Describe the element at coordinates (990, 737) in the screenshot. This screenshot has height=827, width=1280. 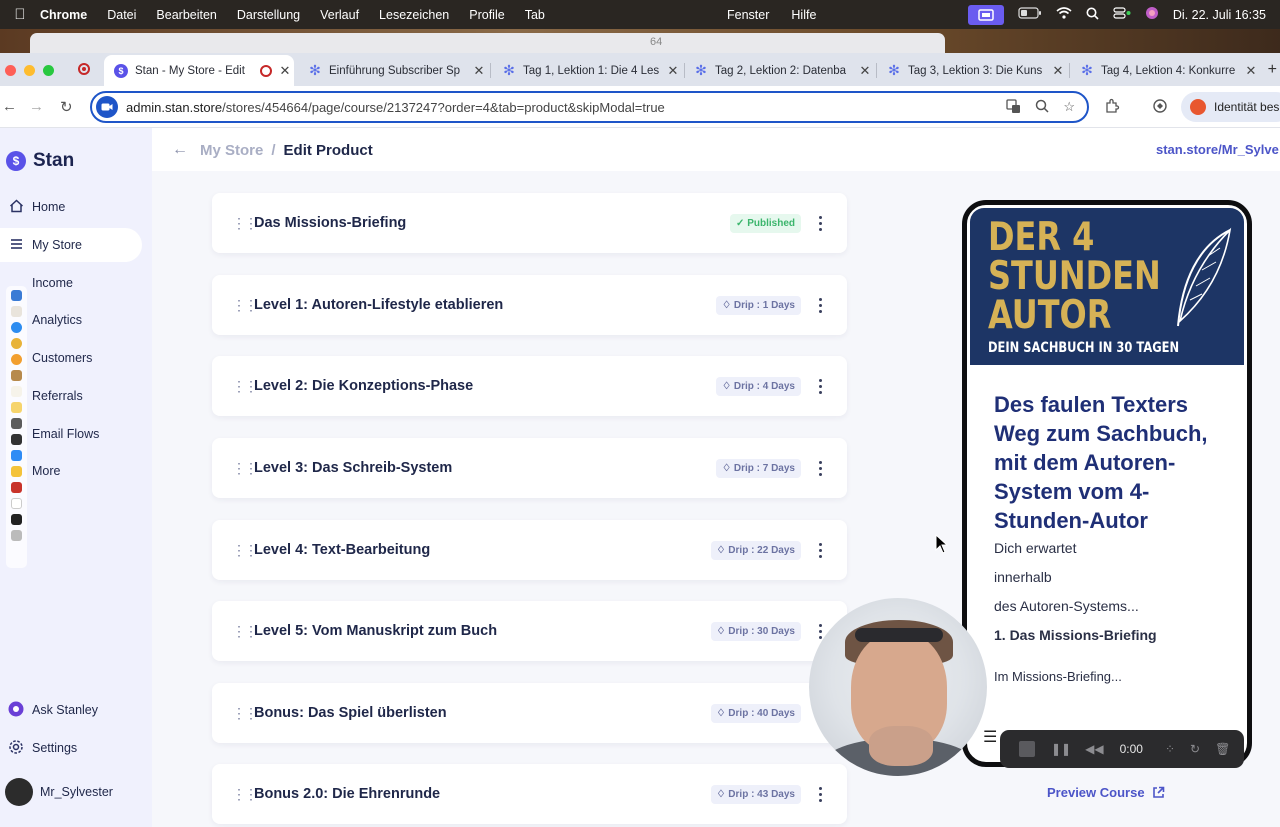
I see `hamburger-menu-icon: ☰` at that location.